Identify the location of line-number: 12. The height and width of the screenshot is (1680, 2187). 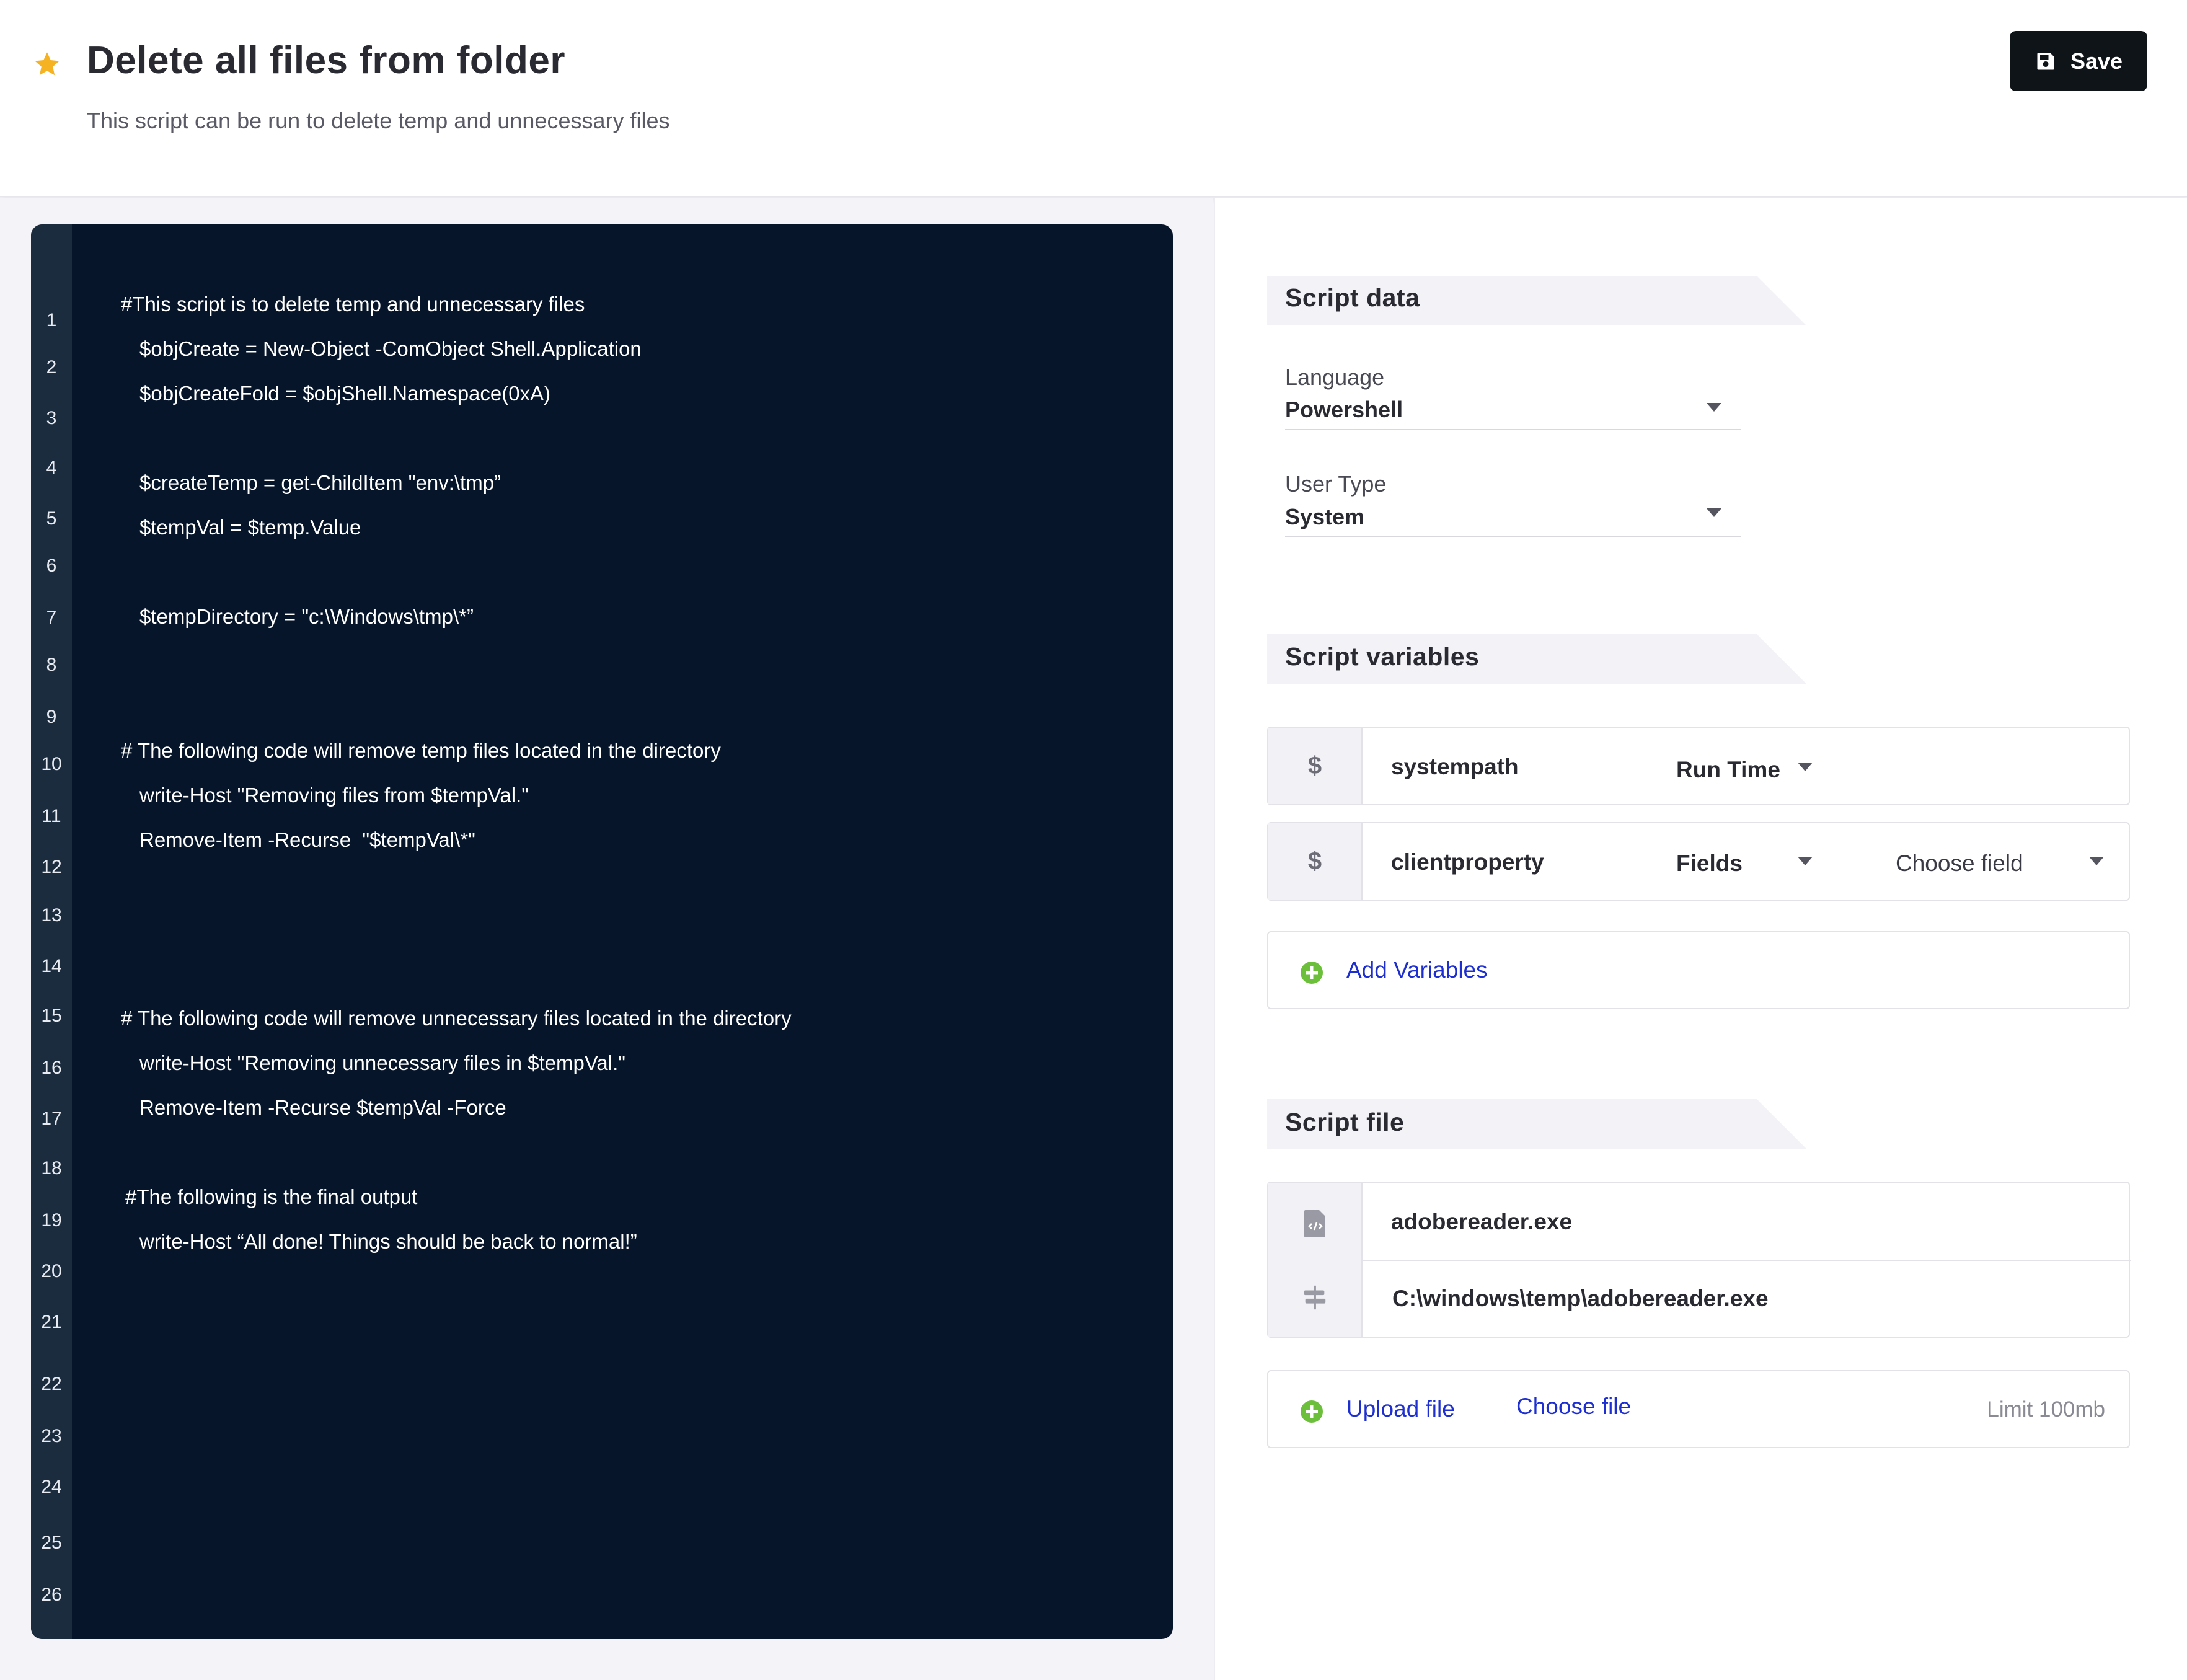
(52, 867).